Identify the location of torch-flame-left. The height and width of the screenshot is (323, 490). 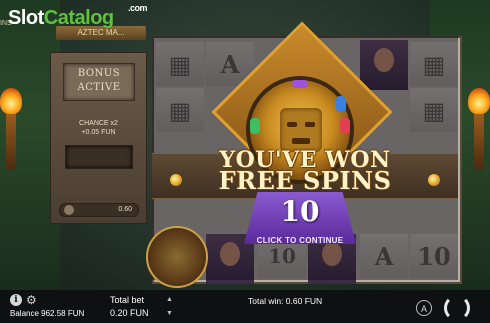
(11, 101).